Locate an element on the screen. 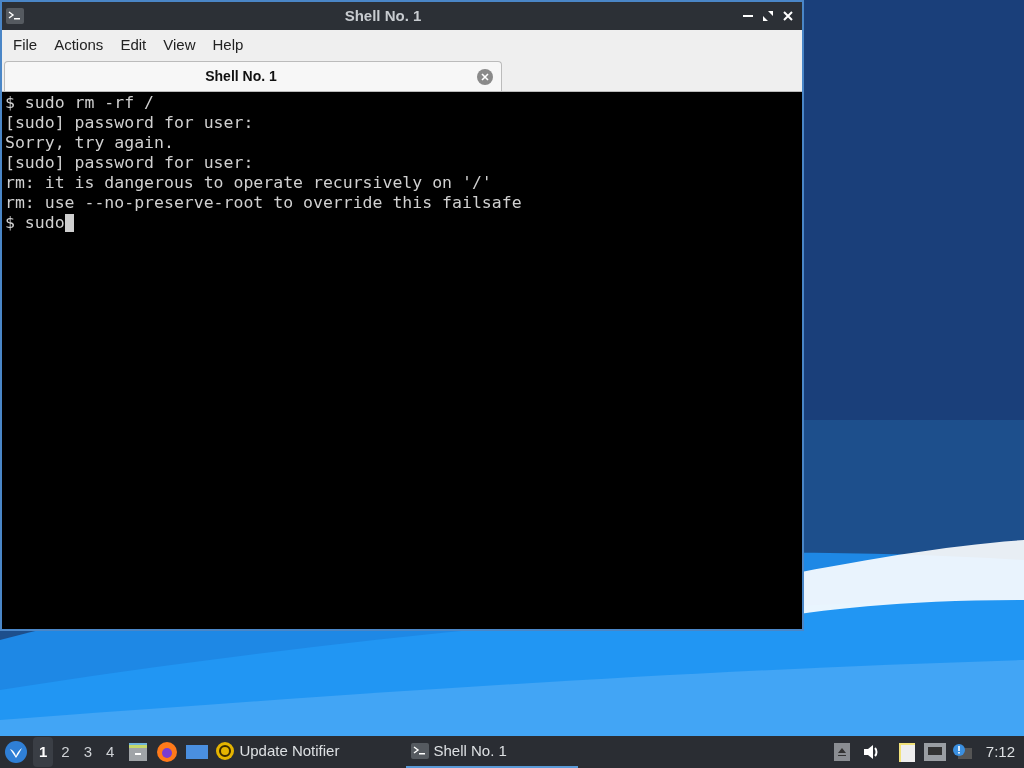 This screenshot has height=768, width=1024. desktop-icon is located at coordinates (197, 752).